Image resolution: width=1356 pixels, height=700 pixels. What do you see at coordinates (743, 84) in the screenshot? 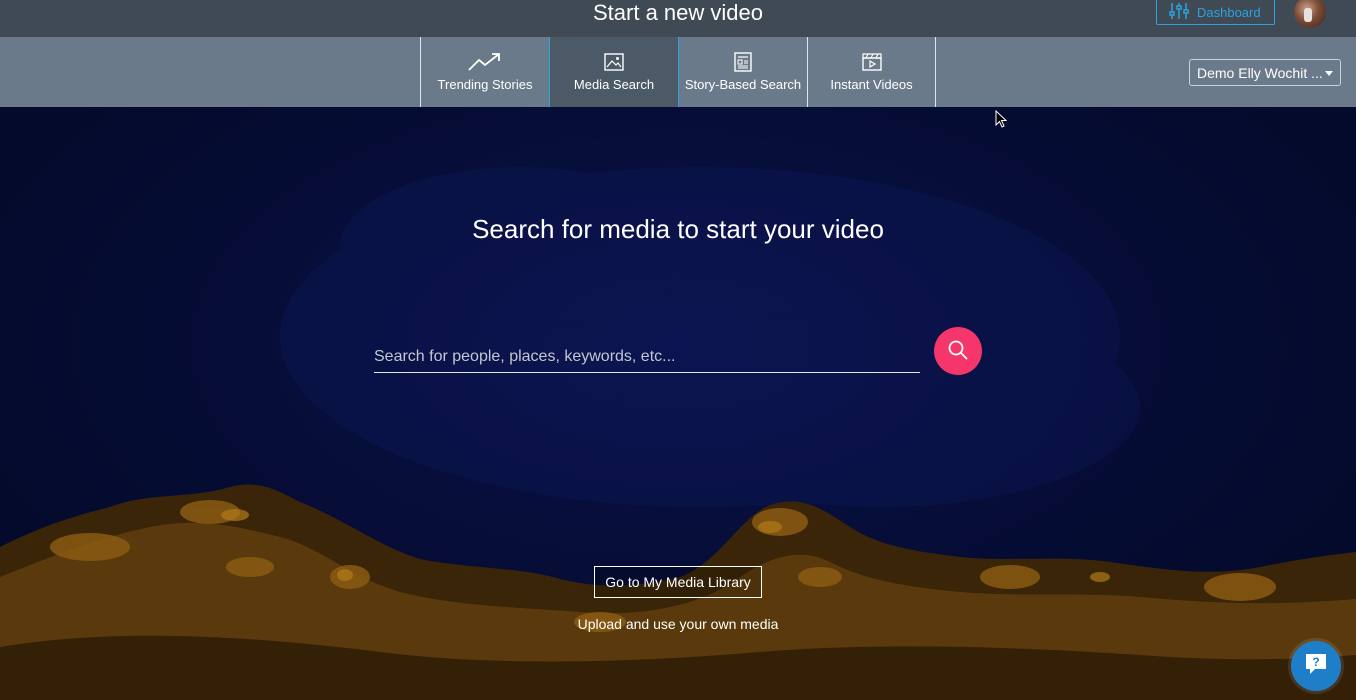
I see `tab-label: Story-Based Search` at bounding box center [743, 84].